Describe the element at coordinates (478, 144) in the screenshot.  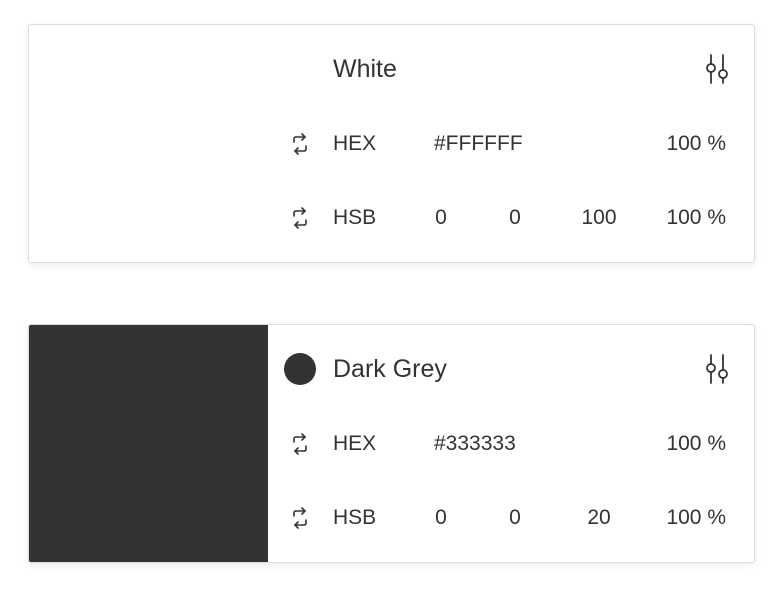
I see `hex-value: #FFFFFF` at that location.